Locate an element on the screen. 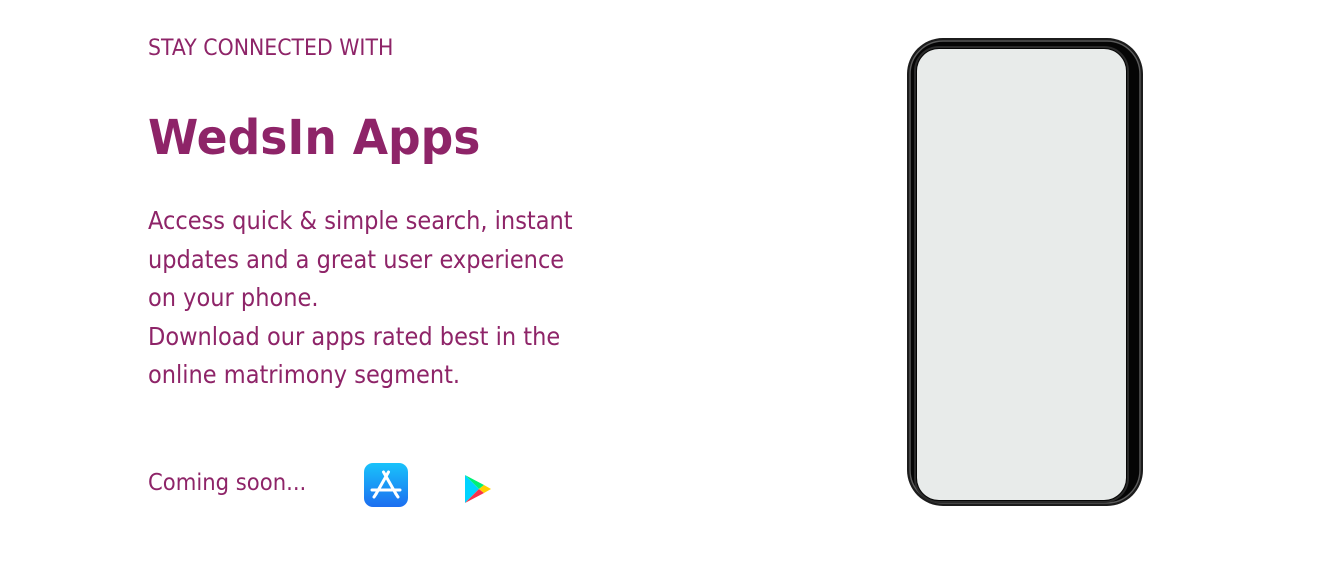 The image size is (1324, 563). app-store-button is located at coordinates (386, 485).